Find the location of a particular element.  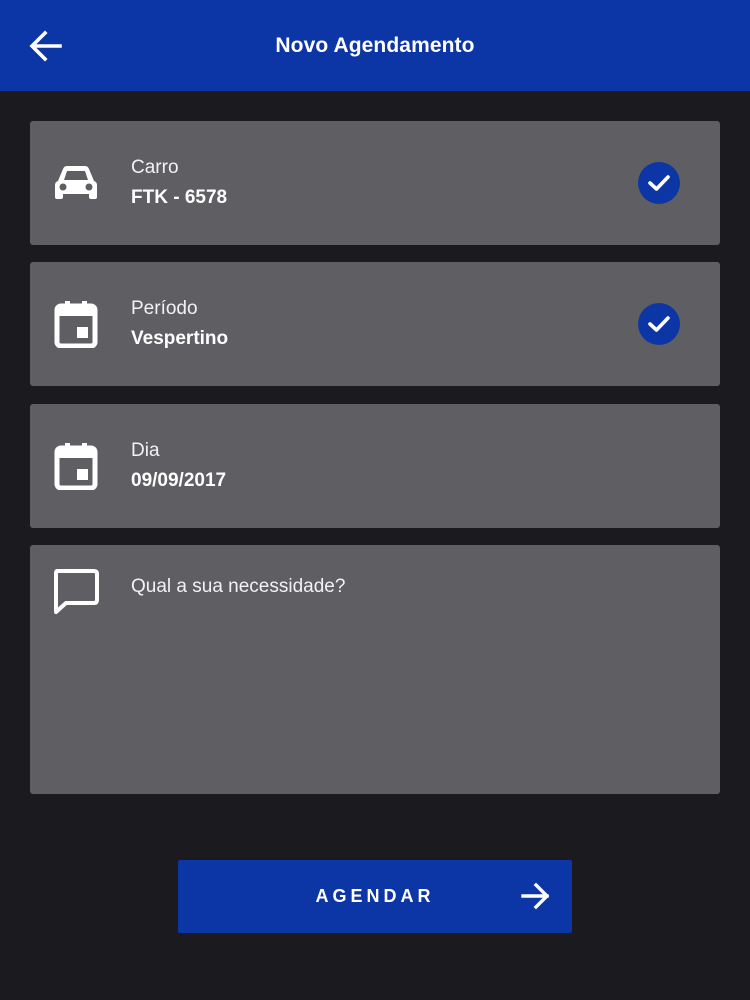

car-field: Carro FTK - 6578 is located at coordinates (375, 183).